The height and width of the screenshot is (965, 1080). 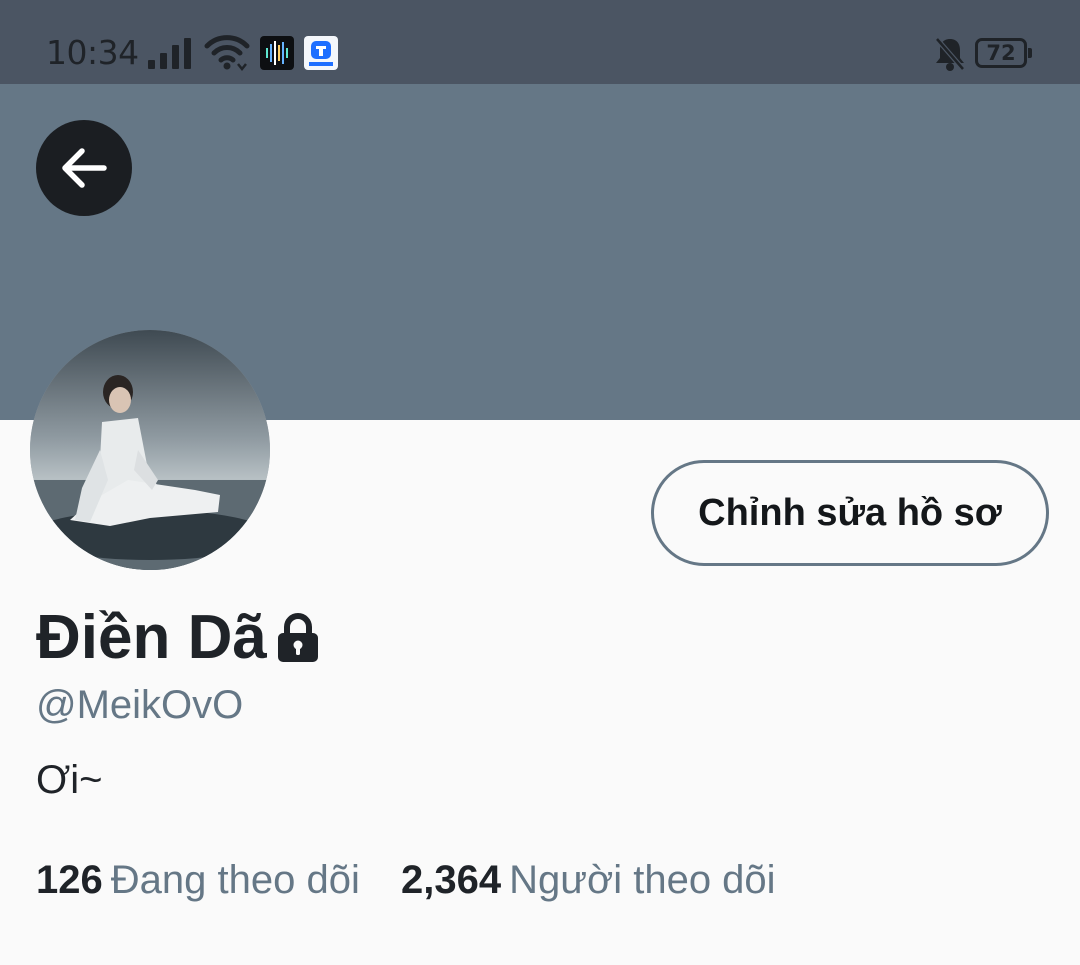 I want to click on arrow-left-icon, so click(x=84, y=168).